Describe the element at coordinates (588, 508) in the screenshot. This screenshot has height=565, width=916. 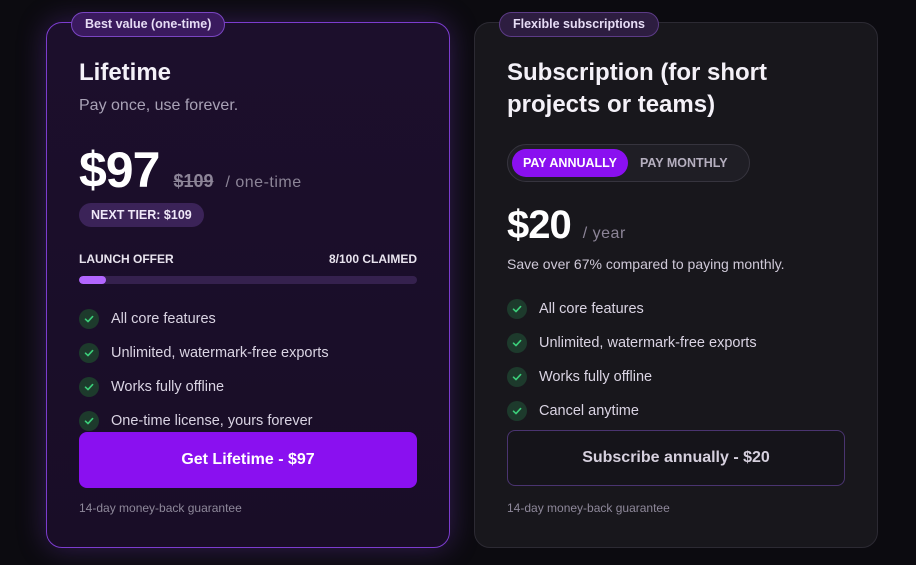
I see `subscription-guarantee-note: 14-day money-back guarantee` at that location.